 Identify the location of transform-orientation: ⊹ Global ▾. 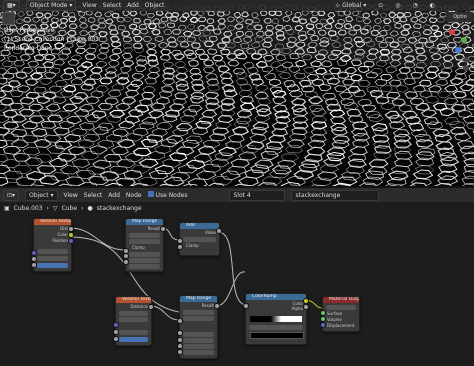
(350, 5).